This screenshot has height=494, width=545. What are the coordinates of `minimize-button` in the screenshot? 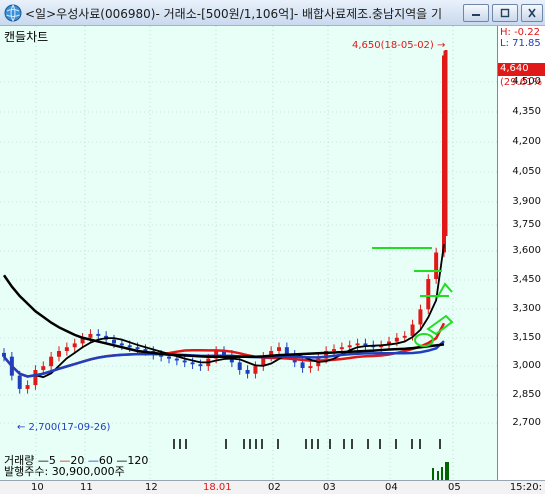 It's located at (476, 13).